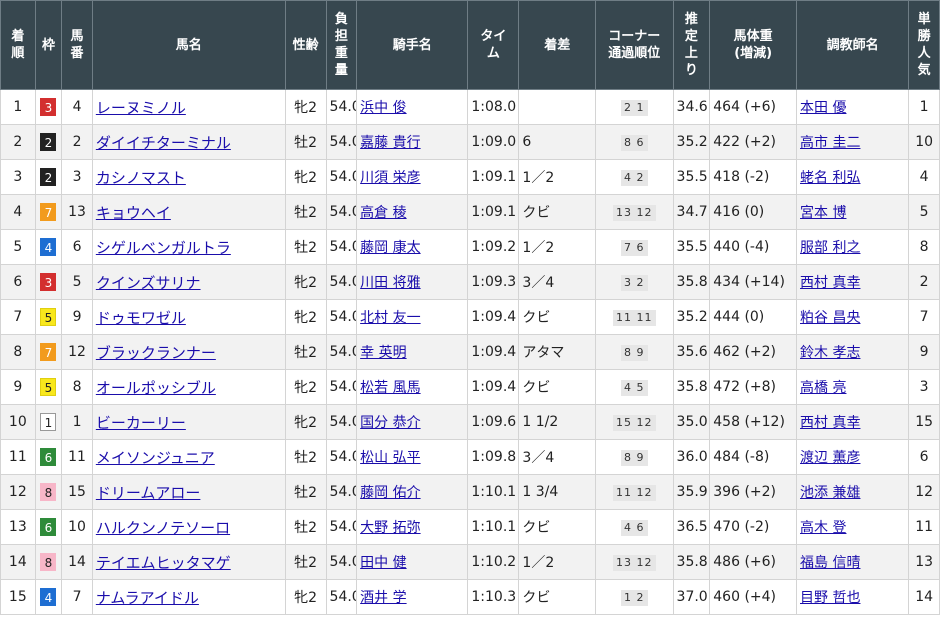 This screenshot has height=623, width=941. I want to click on jockey-link: 国分 恭介, so click(390, 423).